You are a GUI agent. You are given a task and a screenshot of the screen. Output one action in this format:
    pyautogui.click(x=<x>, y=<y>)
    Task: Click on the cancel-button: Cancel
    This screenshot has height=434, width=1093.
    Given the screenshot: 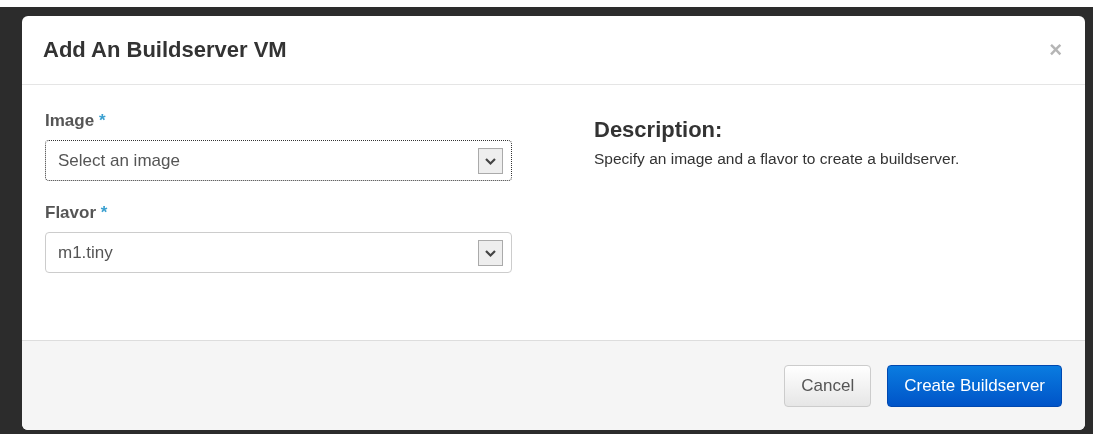 What is the action you would take?
    pyautogui.click(x=828, y=385)
    